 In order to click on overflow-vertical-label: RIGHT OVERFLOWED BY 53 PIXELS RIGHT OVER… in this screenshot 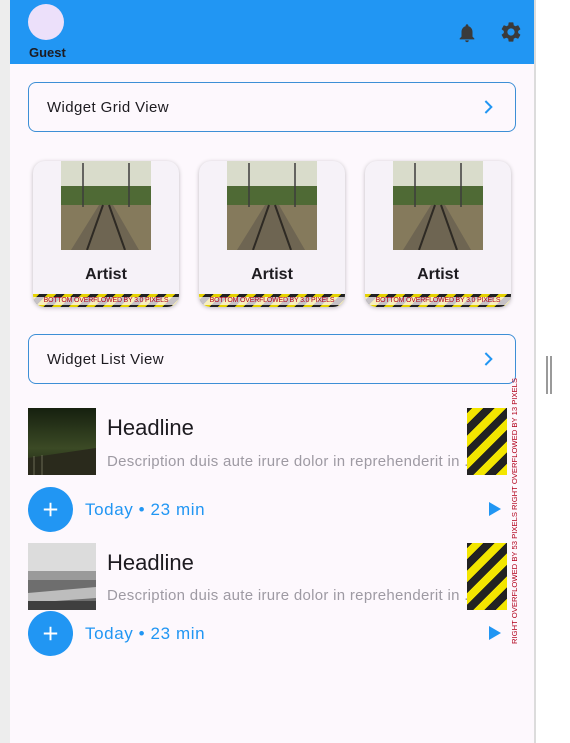, I will do `click(514, 511)`.